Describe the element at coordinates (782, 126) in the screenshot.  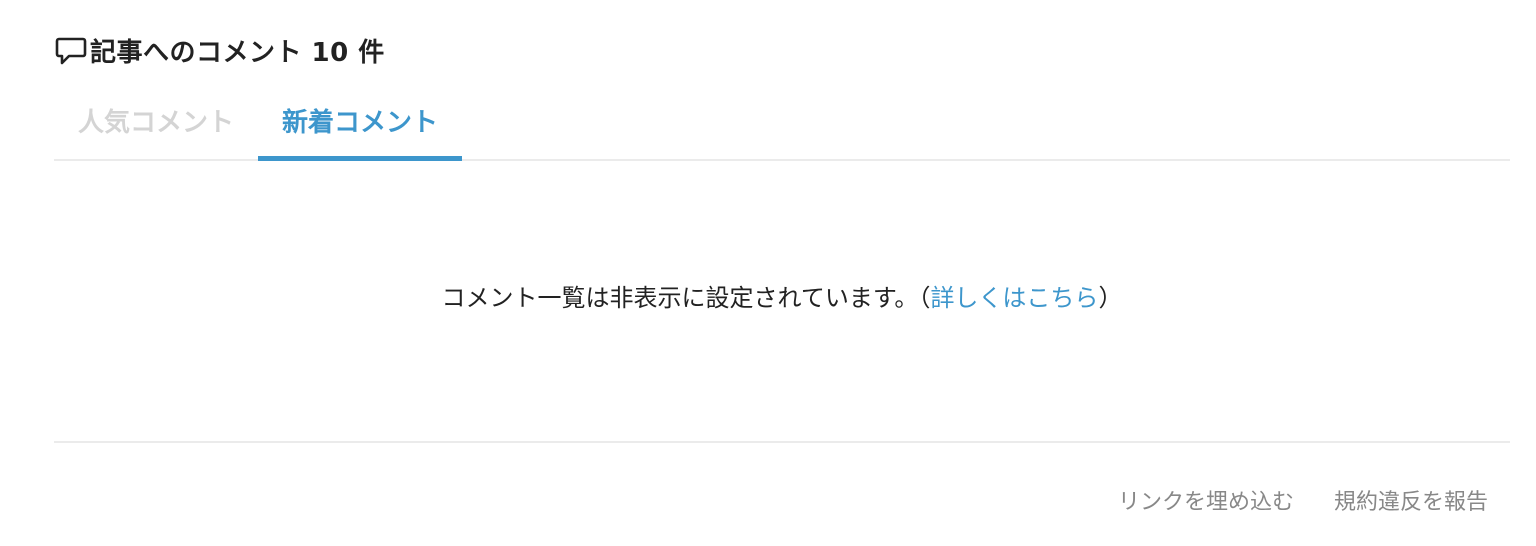
I see `tab-bar: 人気コメント 新着コメント` at that location.